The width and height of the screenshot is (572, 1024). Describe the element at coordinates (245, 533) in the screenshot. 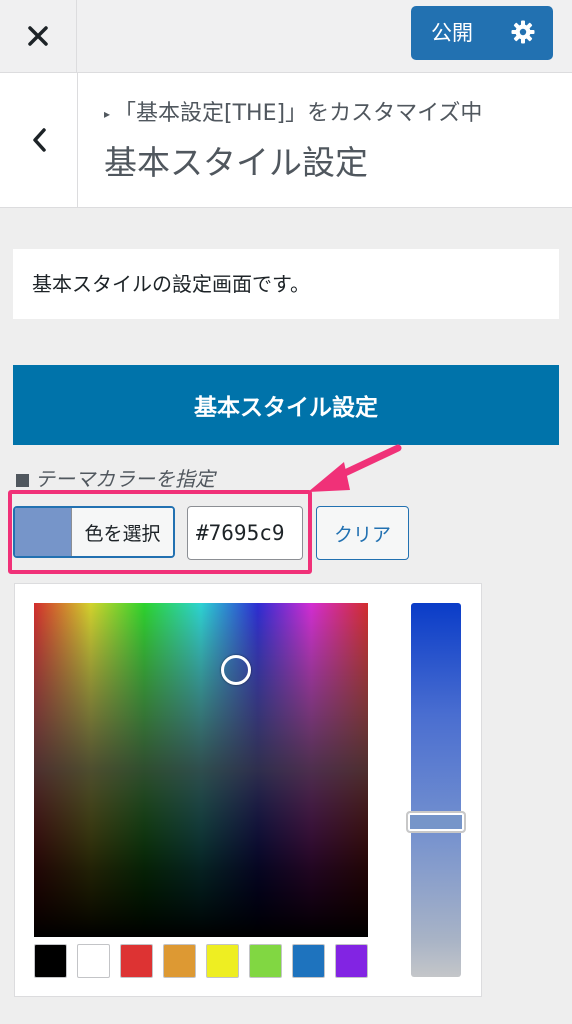

I see `hex-color-input` at that location.